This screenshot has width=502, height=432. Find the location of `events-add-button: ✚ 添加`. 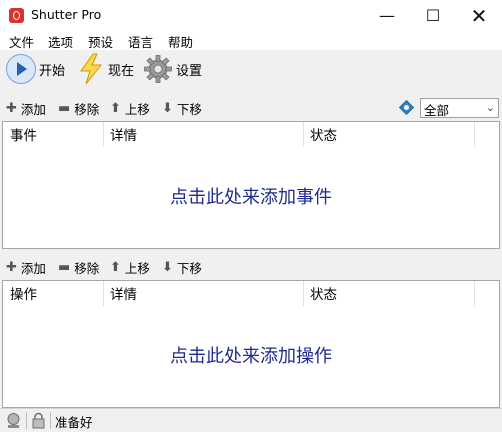

events-add-button: ✚ 添加 is located at coordinates (26, 108).